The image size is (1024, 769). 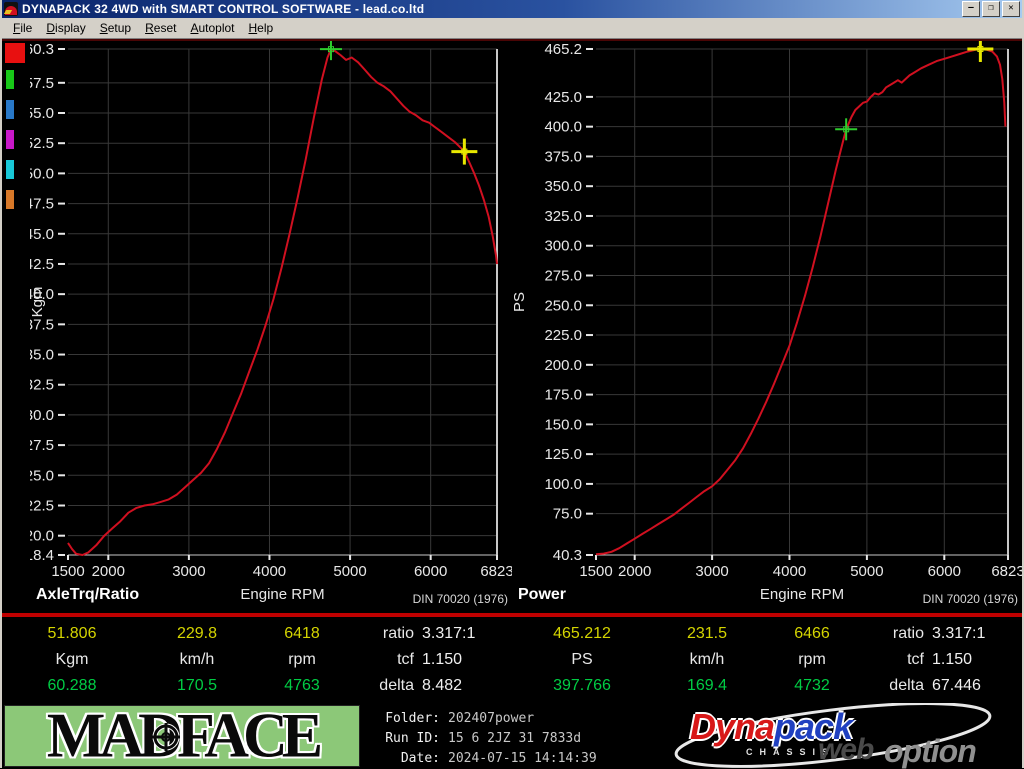 I want to click on rpm-peak: 4763, so click(x=302, y=685).